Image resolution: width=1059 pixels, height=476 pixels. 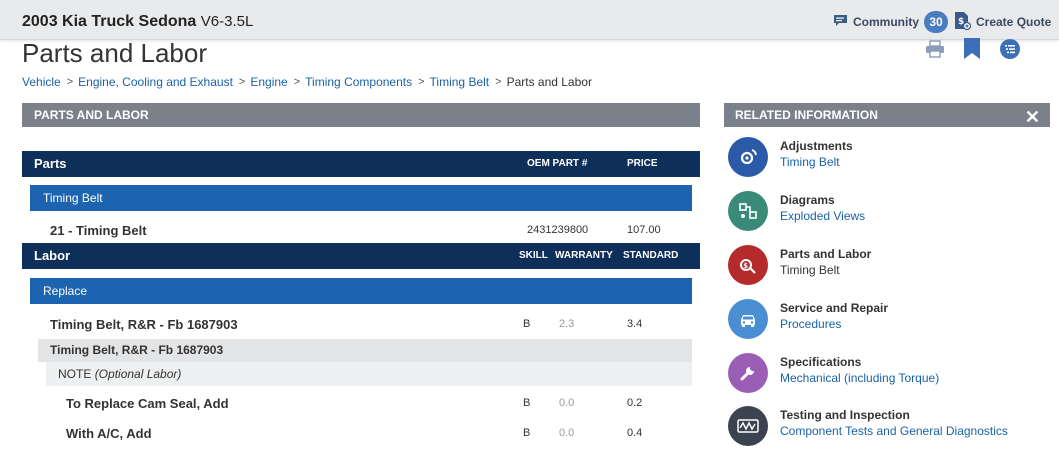 What do you see at coordinates (361, 164) in the screenshot?
I see `parts-header: Parts OEM PART # PRICE` at bounding box center [361, 164].